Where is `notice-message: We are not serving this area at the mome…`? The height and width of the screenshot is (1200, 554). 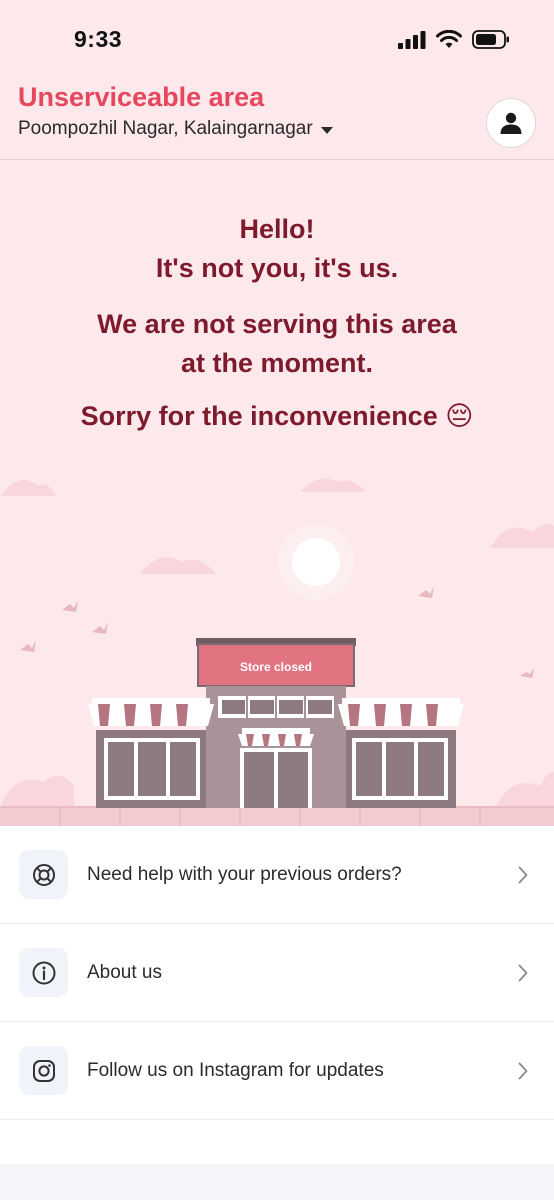
notice-message: We are not serving this area at the mome… is located at coordinates (277, 344).